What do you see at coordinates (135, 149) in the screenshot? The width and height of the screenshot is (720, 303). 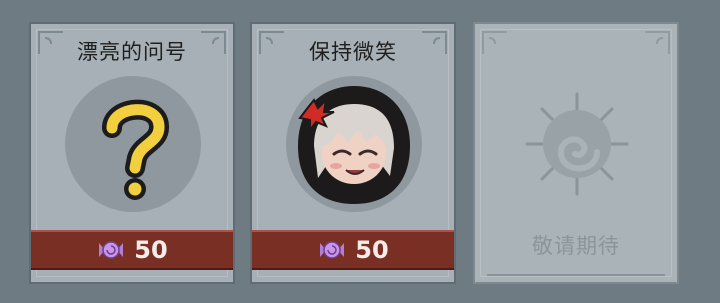 I see `question-mark-icon` at bounding box center [135, 149].